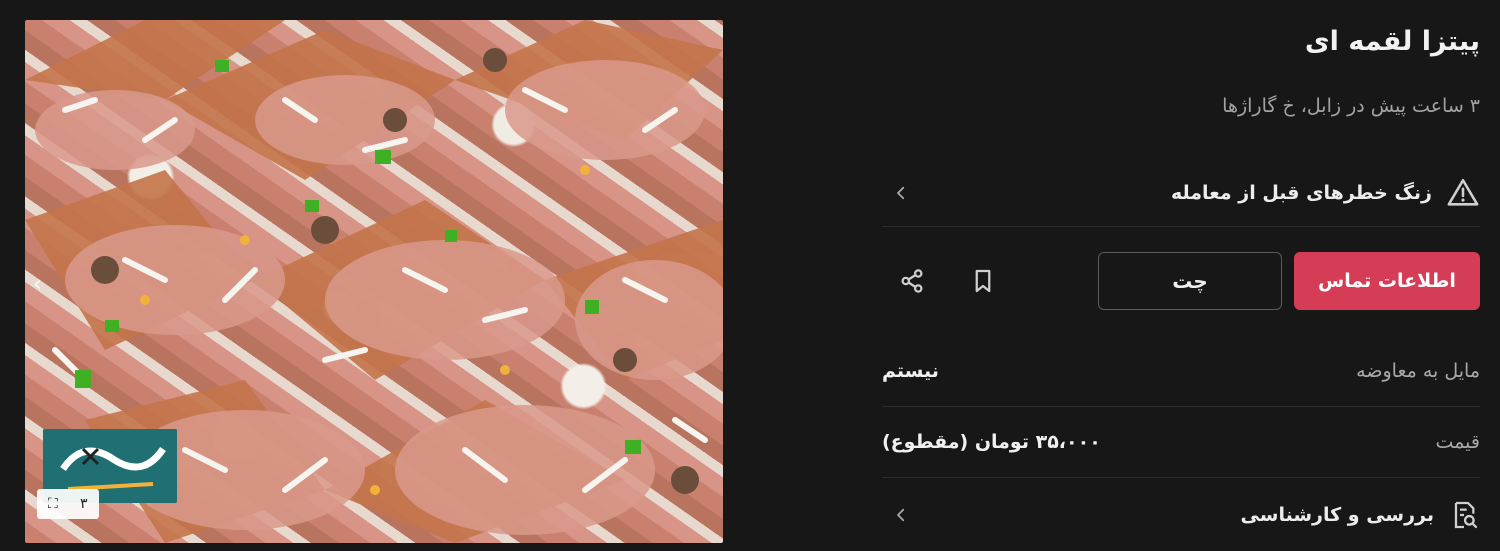 The height and width of the screenshot is (551, 1500). I want to click on price-value: ۳۵،۰۰۰ تومان (مقطوع), so click(991, 442).